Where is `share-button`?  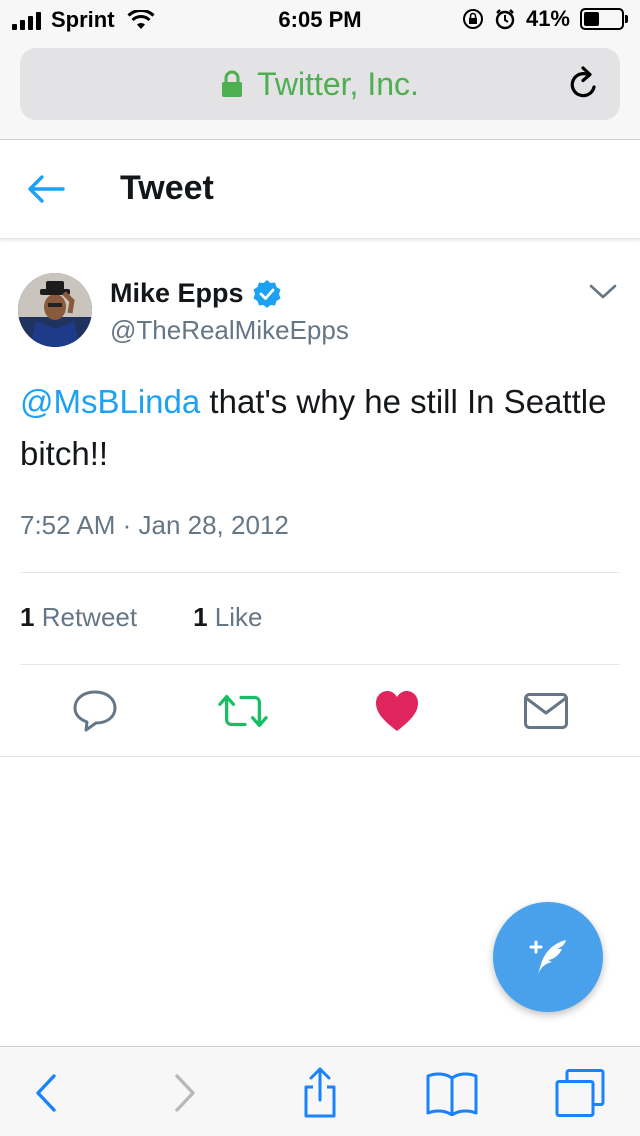 share-button is located at coordinates (320, 1093).